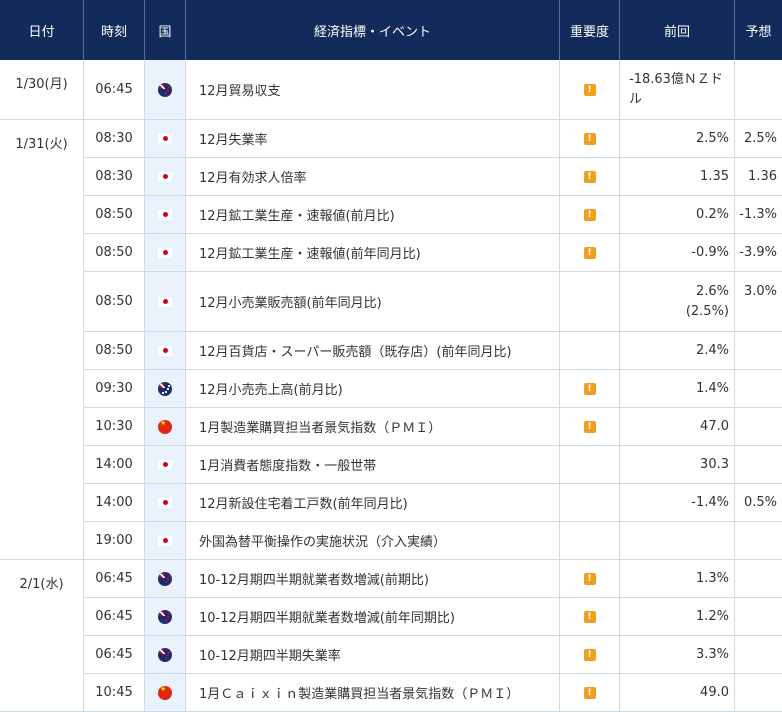 The width and height of the screenshot is (782, 712). I want to click on previous-cell: 1.4%, so click(677, 388).